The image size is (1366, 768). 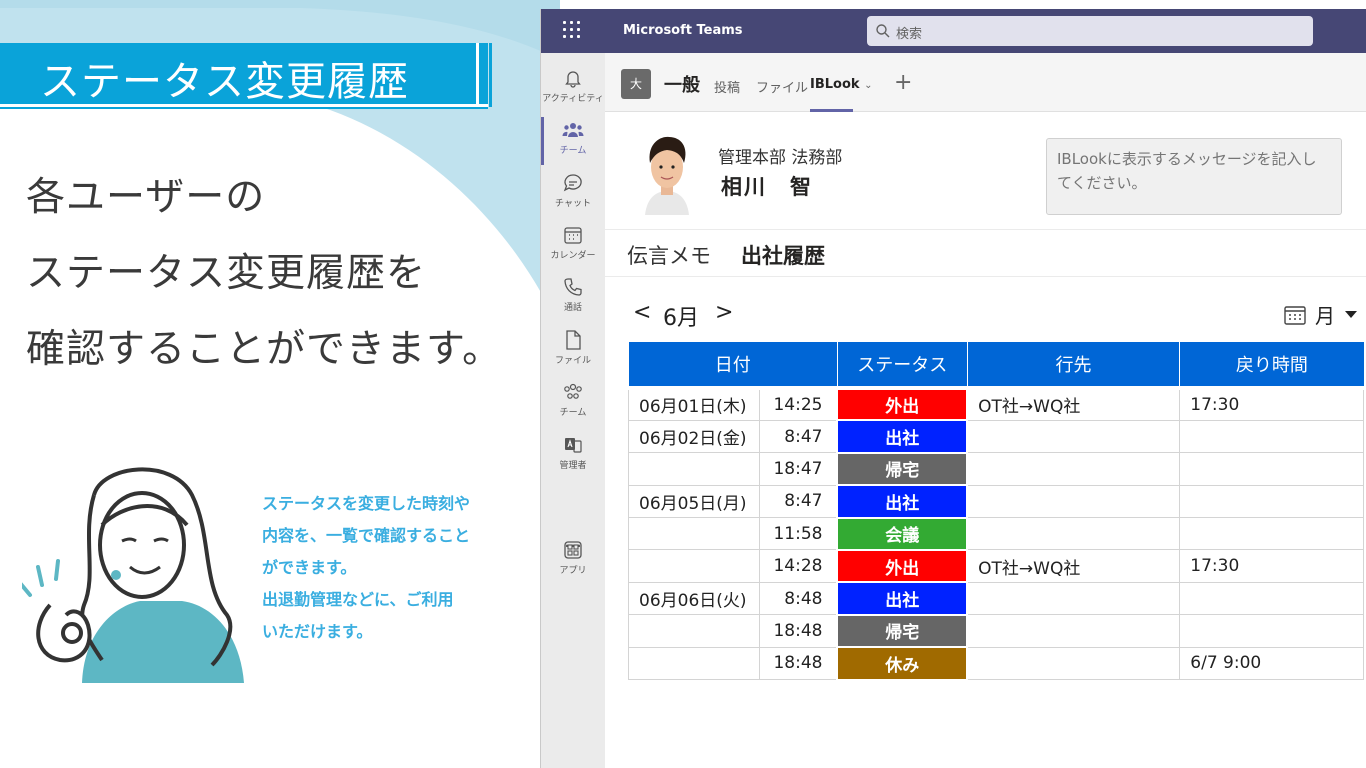 What do you see at coordinates (572, 361) in the screenshot?
I see `rail-label: ファイル` at bounding box center [572, 361].